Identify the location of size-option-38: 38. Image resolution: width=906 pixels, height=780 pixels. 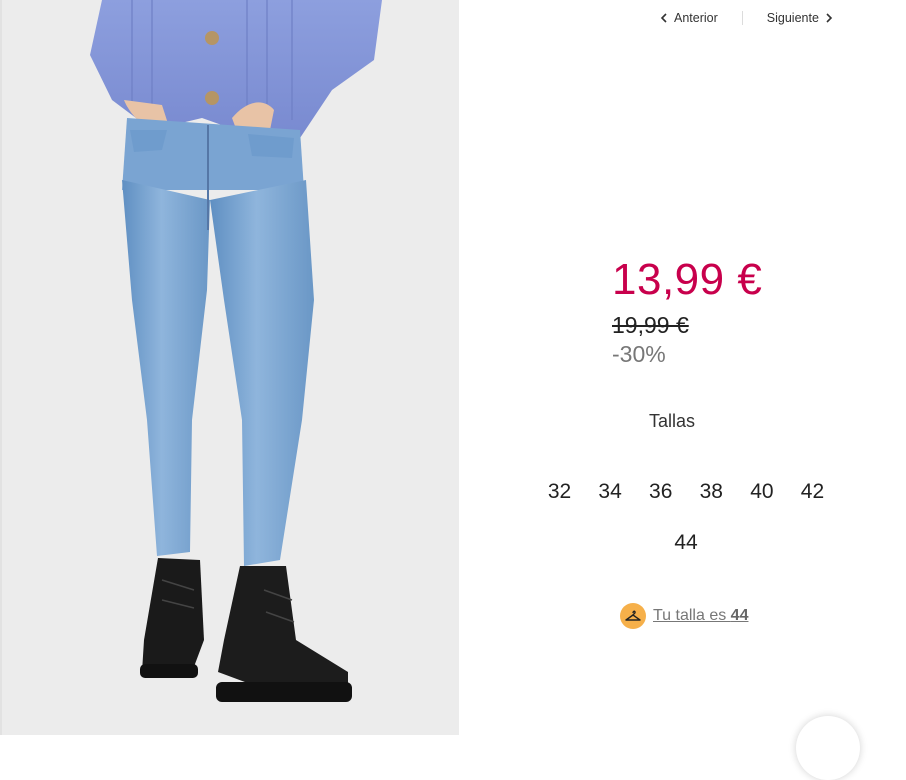
(711, 491).